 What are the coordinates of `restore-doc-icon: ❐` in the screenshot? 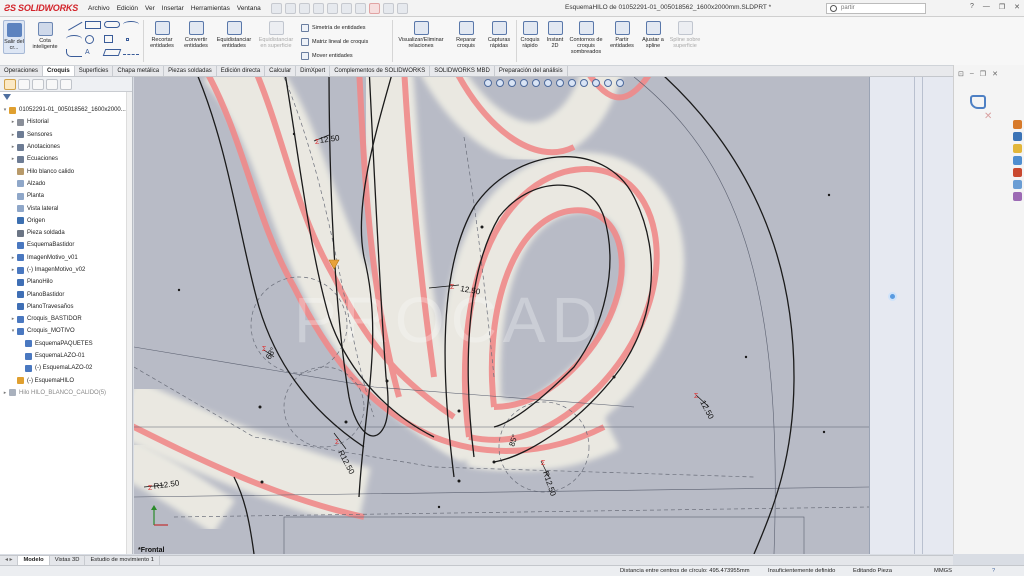 It's located at (983, 74).